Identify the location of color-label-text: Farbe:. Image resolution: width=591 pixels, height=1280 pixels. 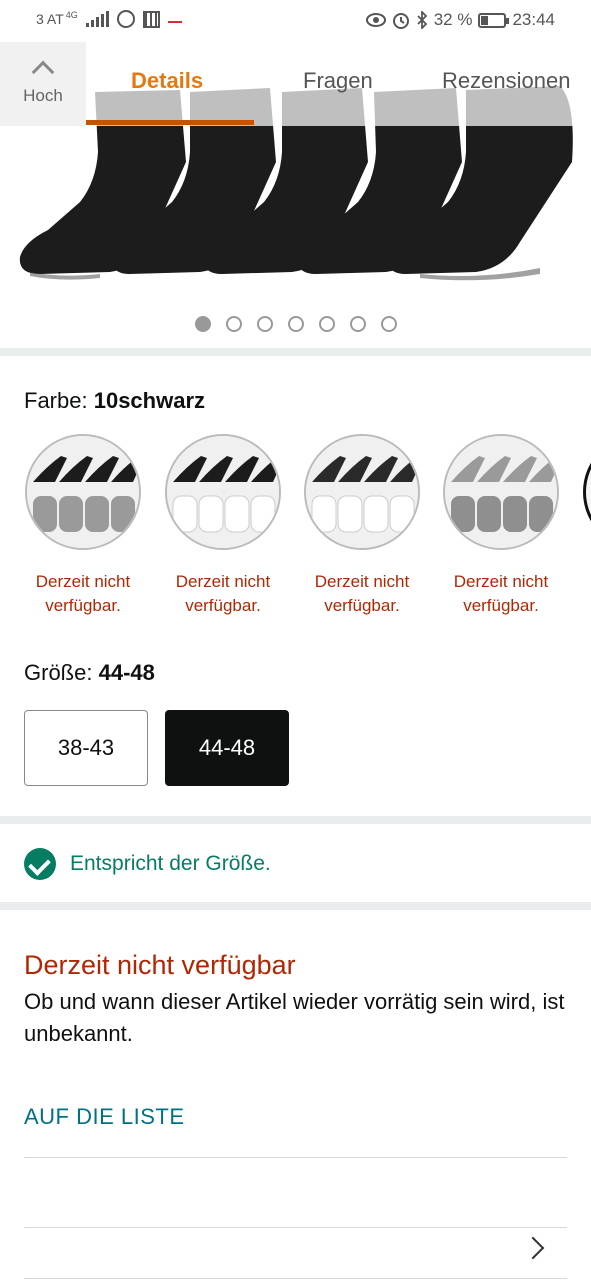
(56, 400).